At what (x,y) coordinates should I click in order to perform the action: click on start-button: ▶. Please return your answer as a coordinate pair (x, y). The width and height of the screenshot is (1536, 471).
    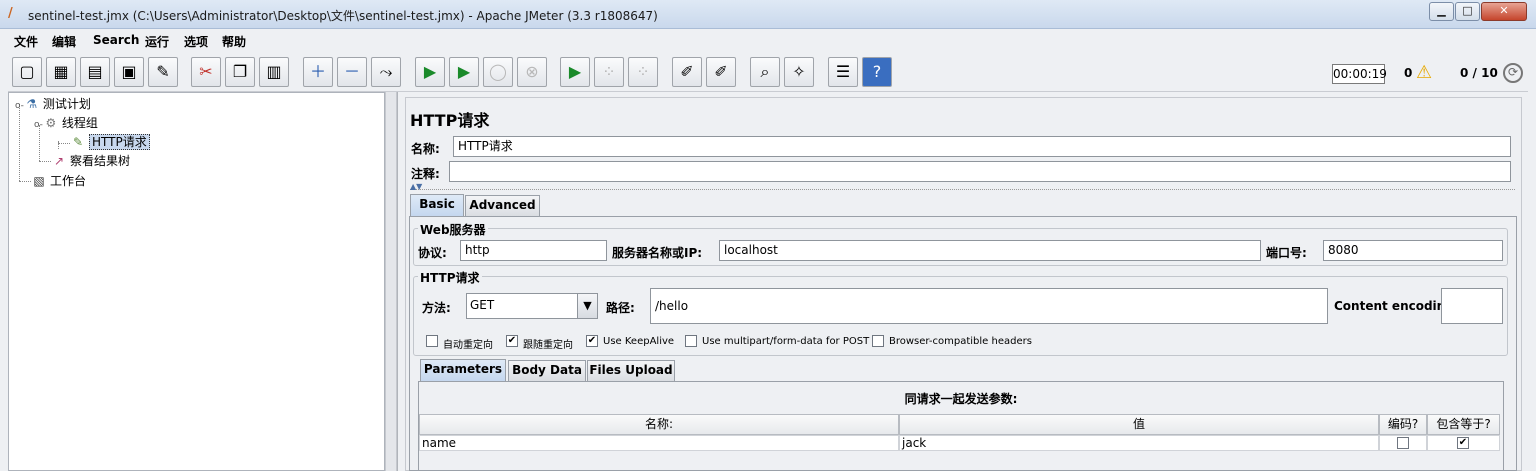
    Looking at the image, I should click on (430, 72).